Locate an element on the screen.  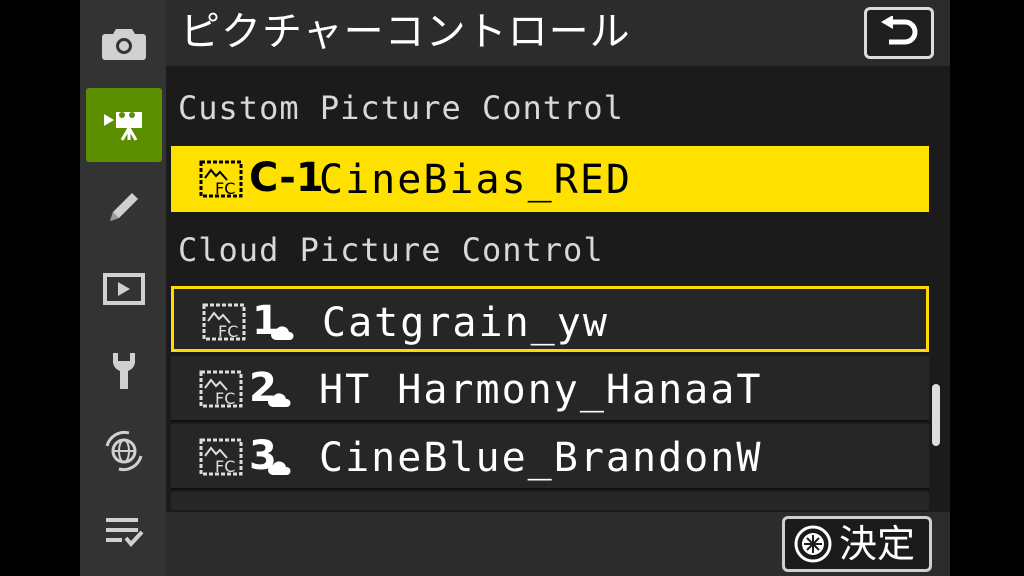
menu-footer: 決定 is located at coordinates (558, 544).